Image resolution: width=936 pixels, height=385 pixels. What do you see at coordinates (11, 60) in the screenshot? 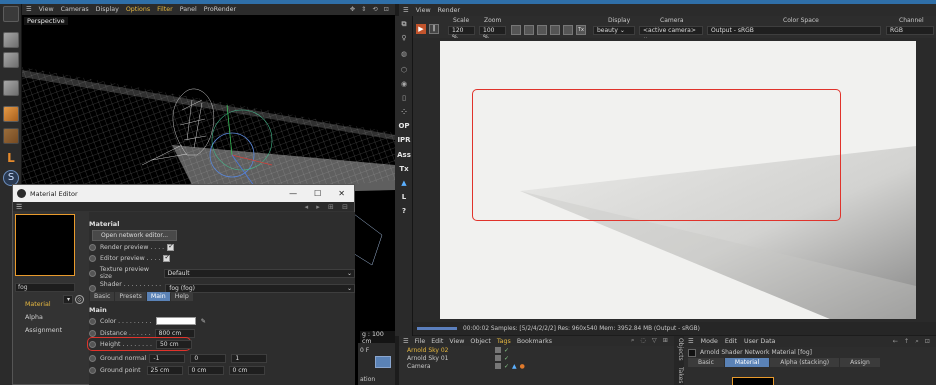
I see `nurbs-tool-icon` at bounding box center [11, 60].